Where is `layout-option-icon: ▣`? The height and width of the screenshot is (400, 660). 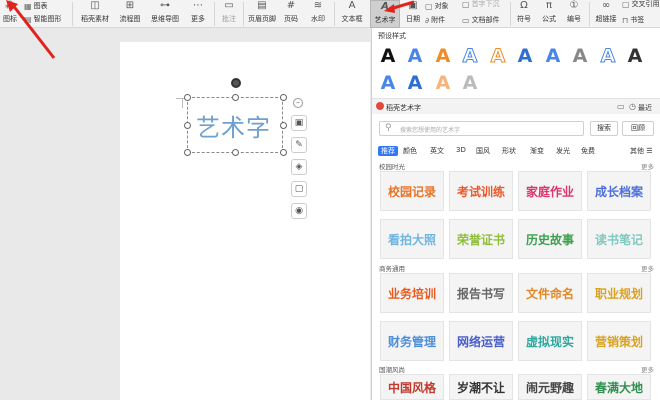
layout-option-icon: ▣ is located at coordinates (299, 123).